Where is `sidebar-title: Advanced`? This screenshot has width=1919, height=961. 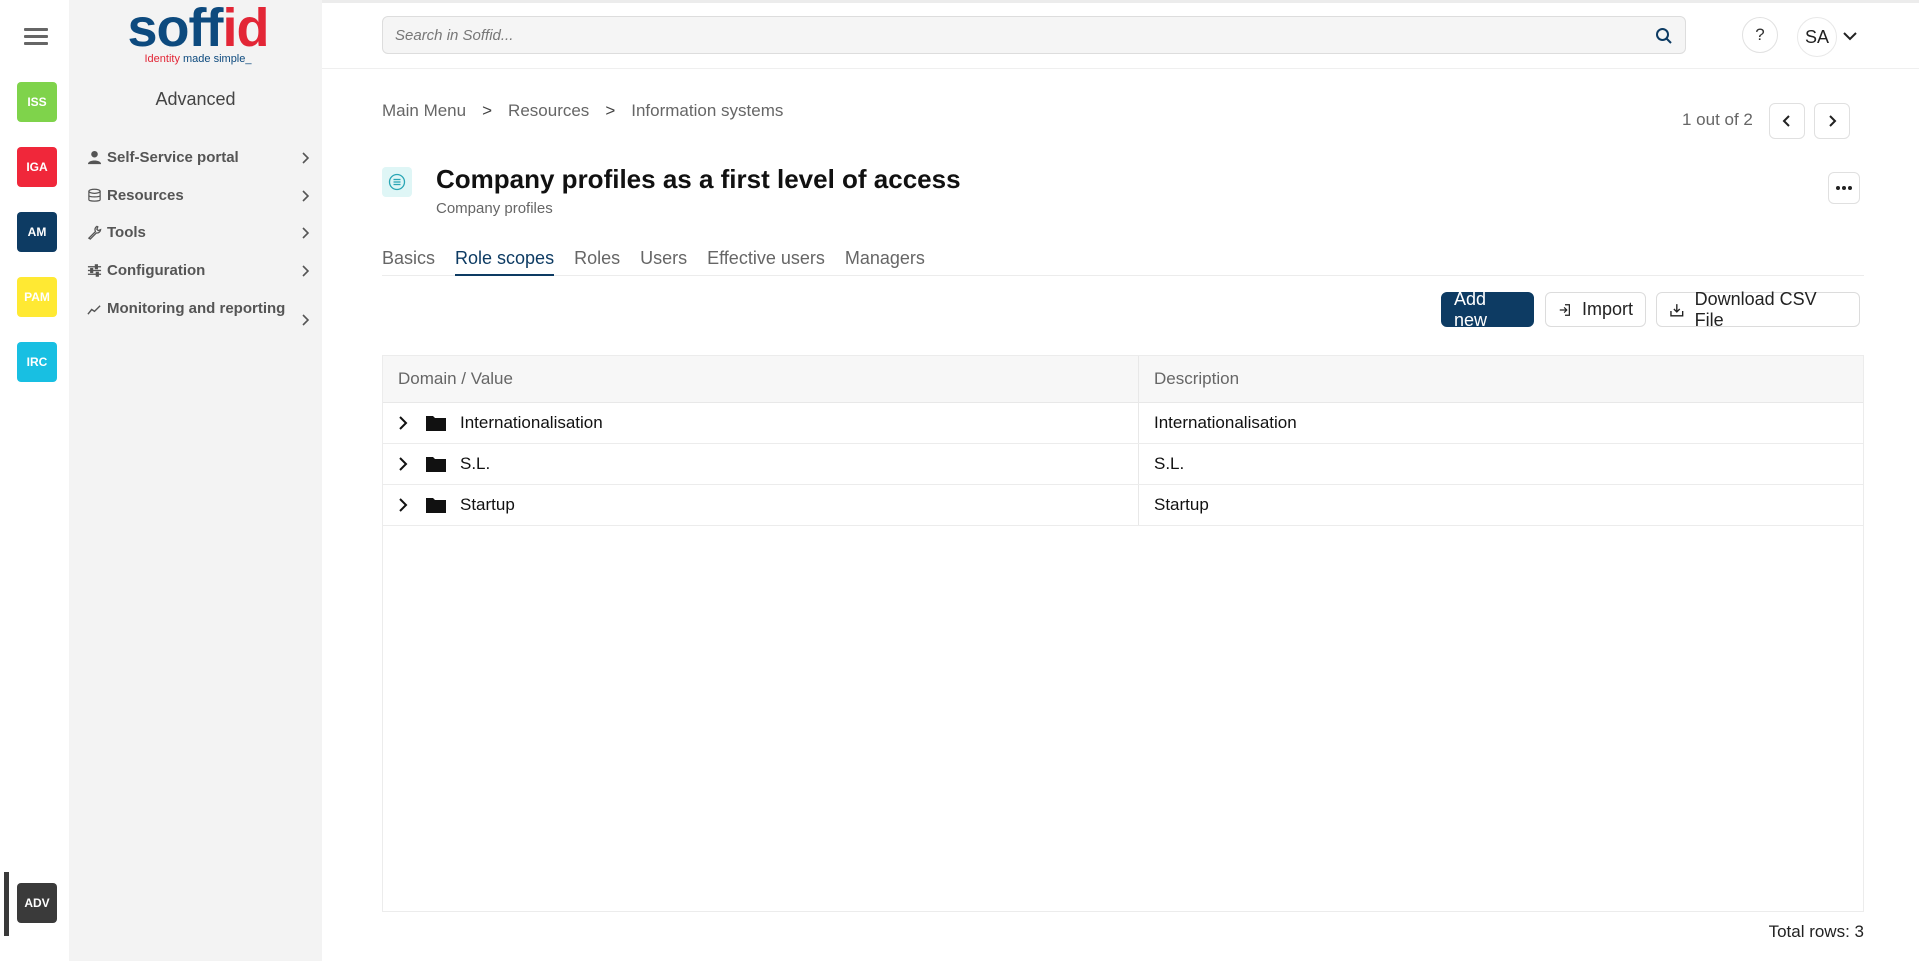
sidebar-title: Advanced is located at coordinates (195, 99).